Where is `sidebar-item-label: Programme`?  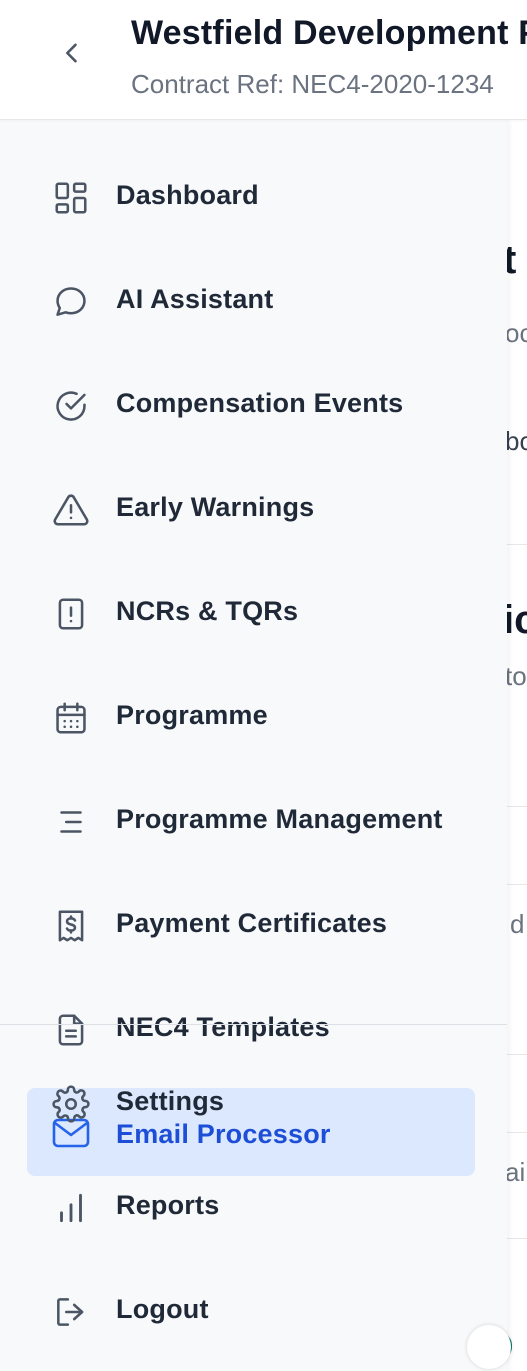 sidebar-item-label: Programme is located at coordinates (192, 715).